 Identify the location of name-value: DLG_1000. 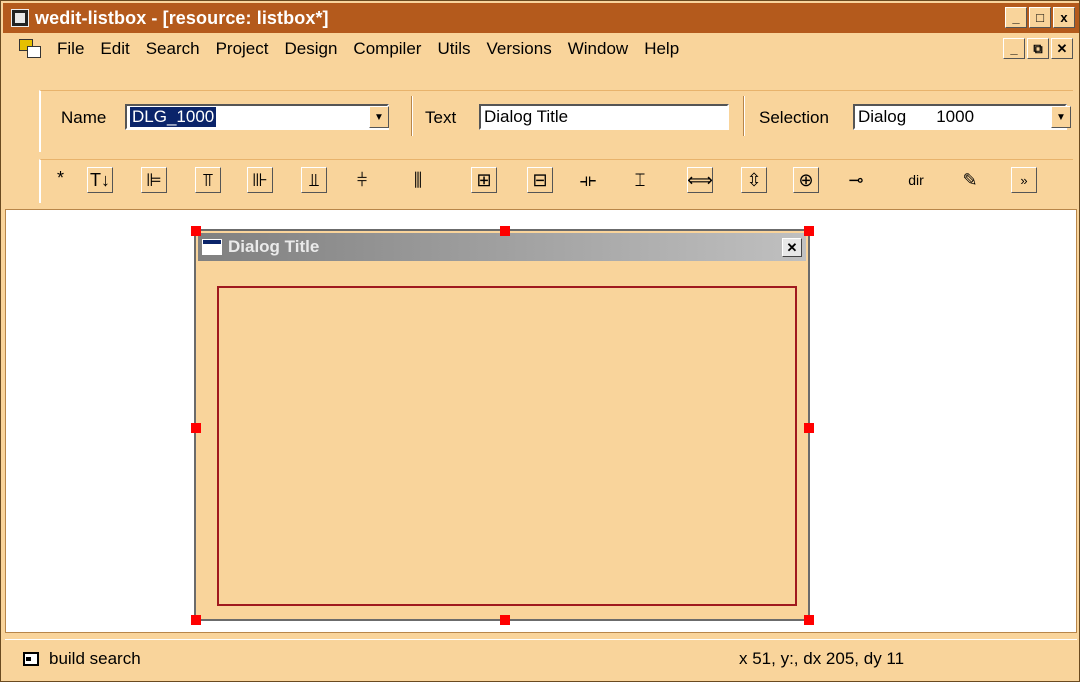
(173, 117).